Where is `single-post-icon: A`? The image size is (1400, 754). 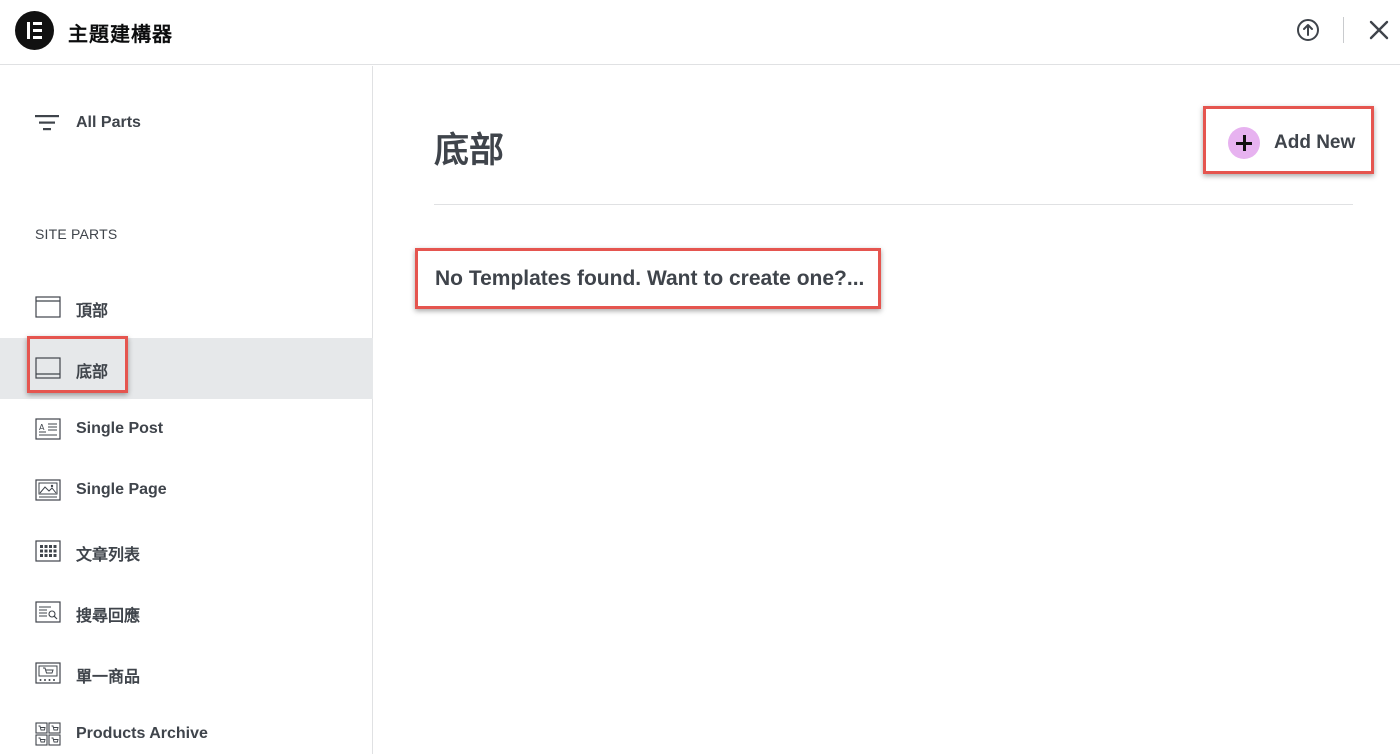
single-post-icon: A is located at coordinates (48, 429).